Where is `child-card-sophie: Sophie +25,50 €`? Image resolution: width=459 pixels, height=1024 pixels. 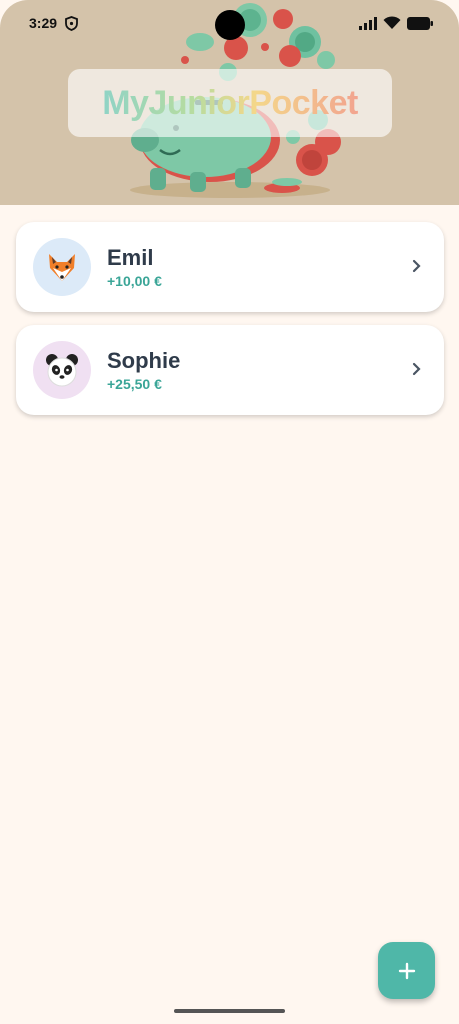
child-card-sophie: Sophie +25,50 € is located at coordinates (230, 370).